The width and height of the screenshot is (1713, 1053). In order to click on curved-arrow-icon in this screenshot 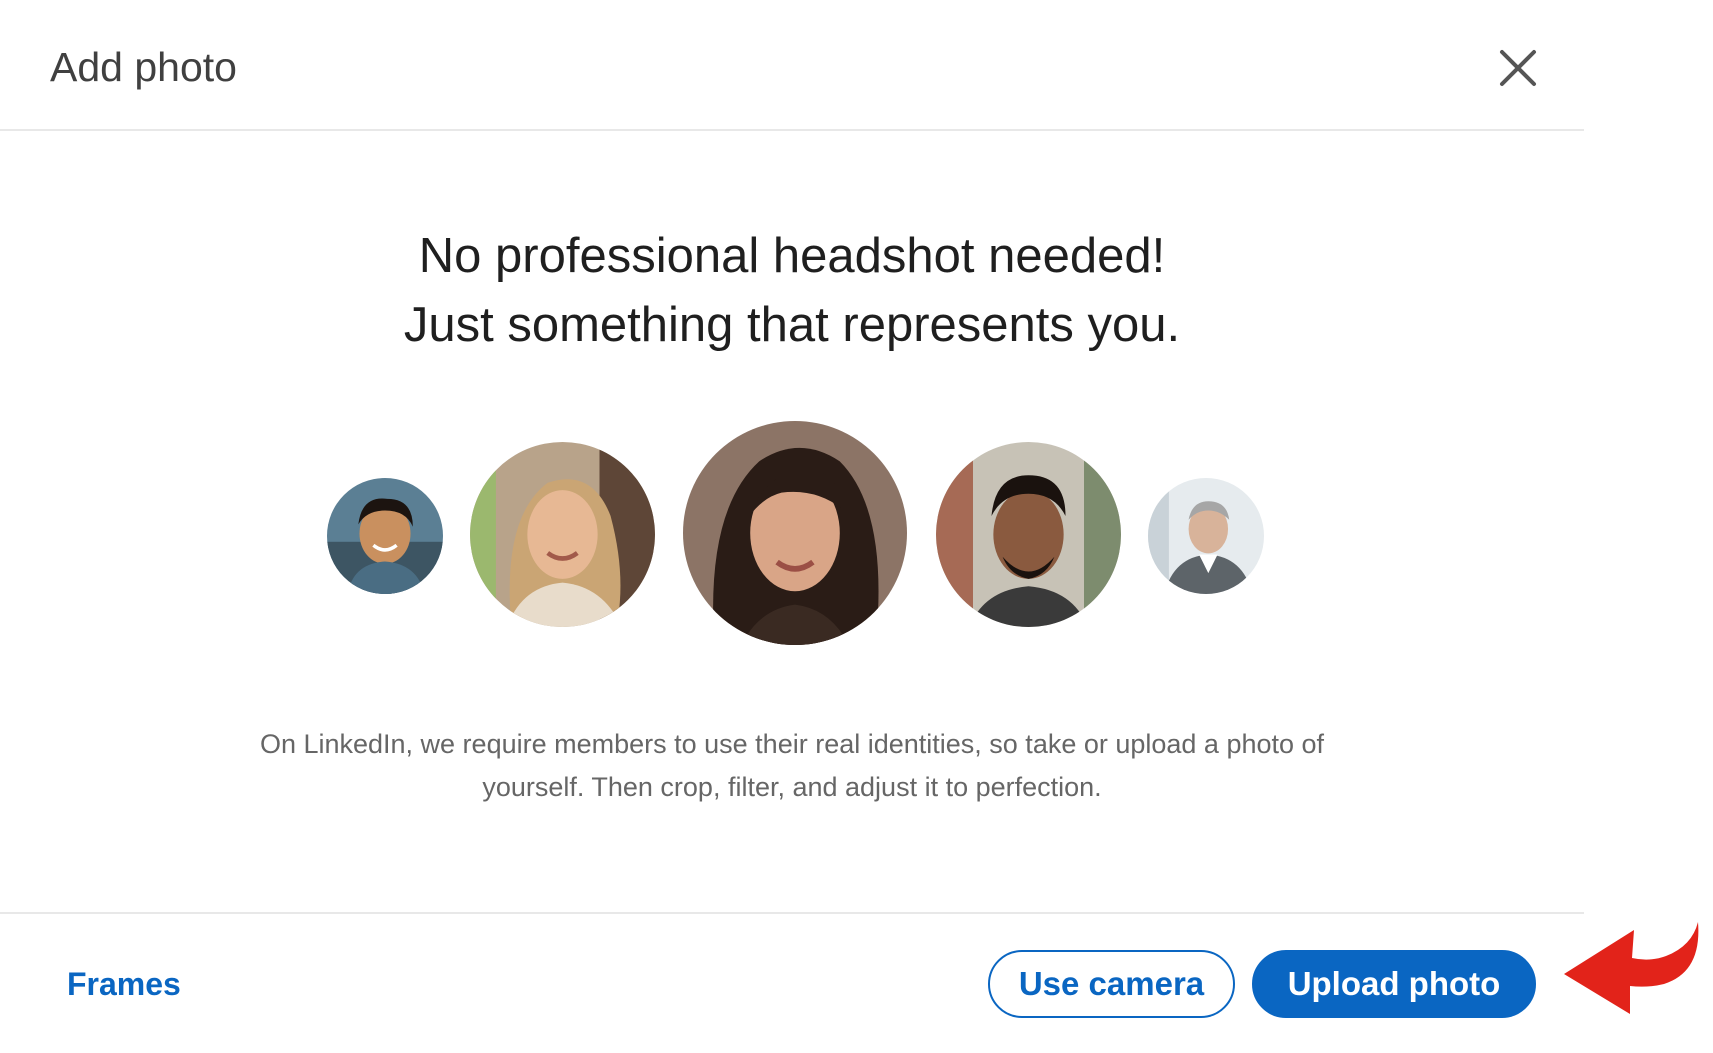, I will do `click(1631, 968)`.